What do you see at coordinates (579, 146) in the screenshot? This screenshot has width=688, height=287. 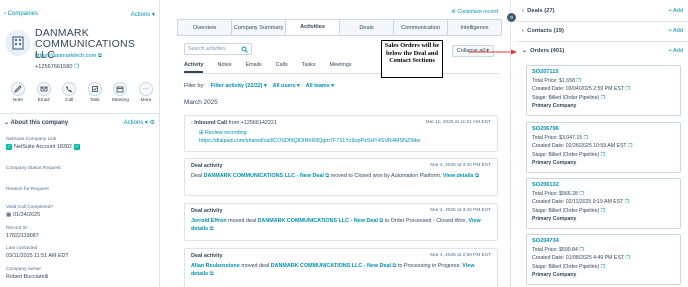 I see `order-date: Created Date: 02/26/2025 10:59 AM EST` at bounding box center [579, 146].